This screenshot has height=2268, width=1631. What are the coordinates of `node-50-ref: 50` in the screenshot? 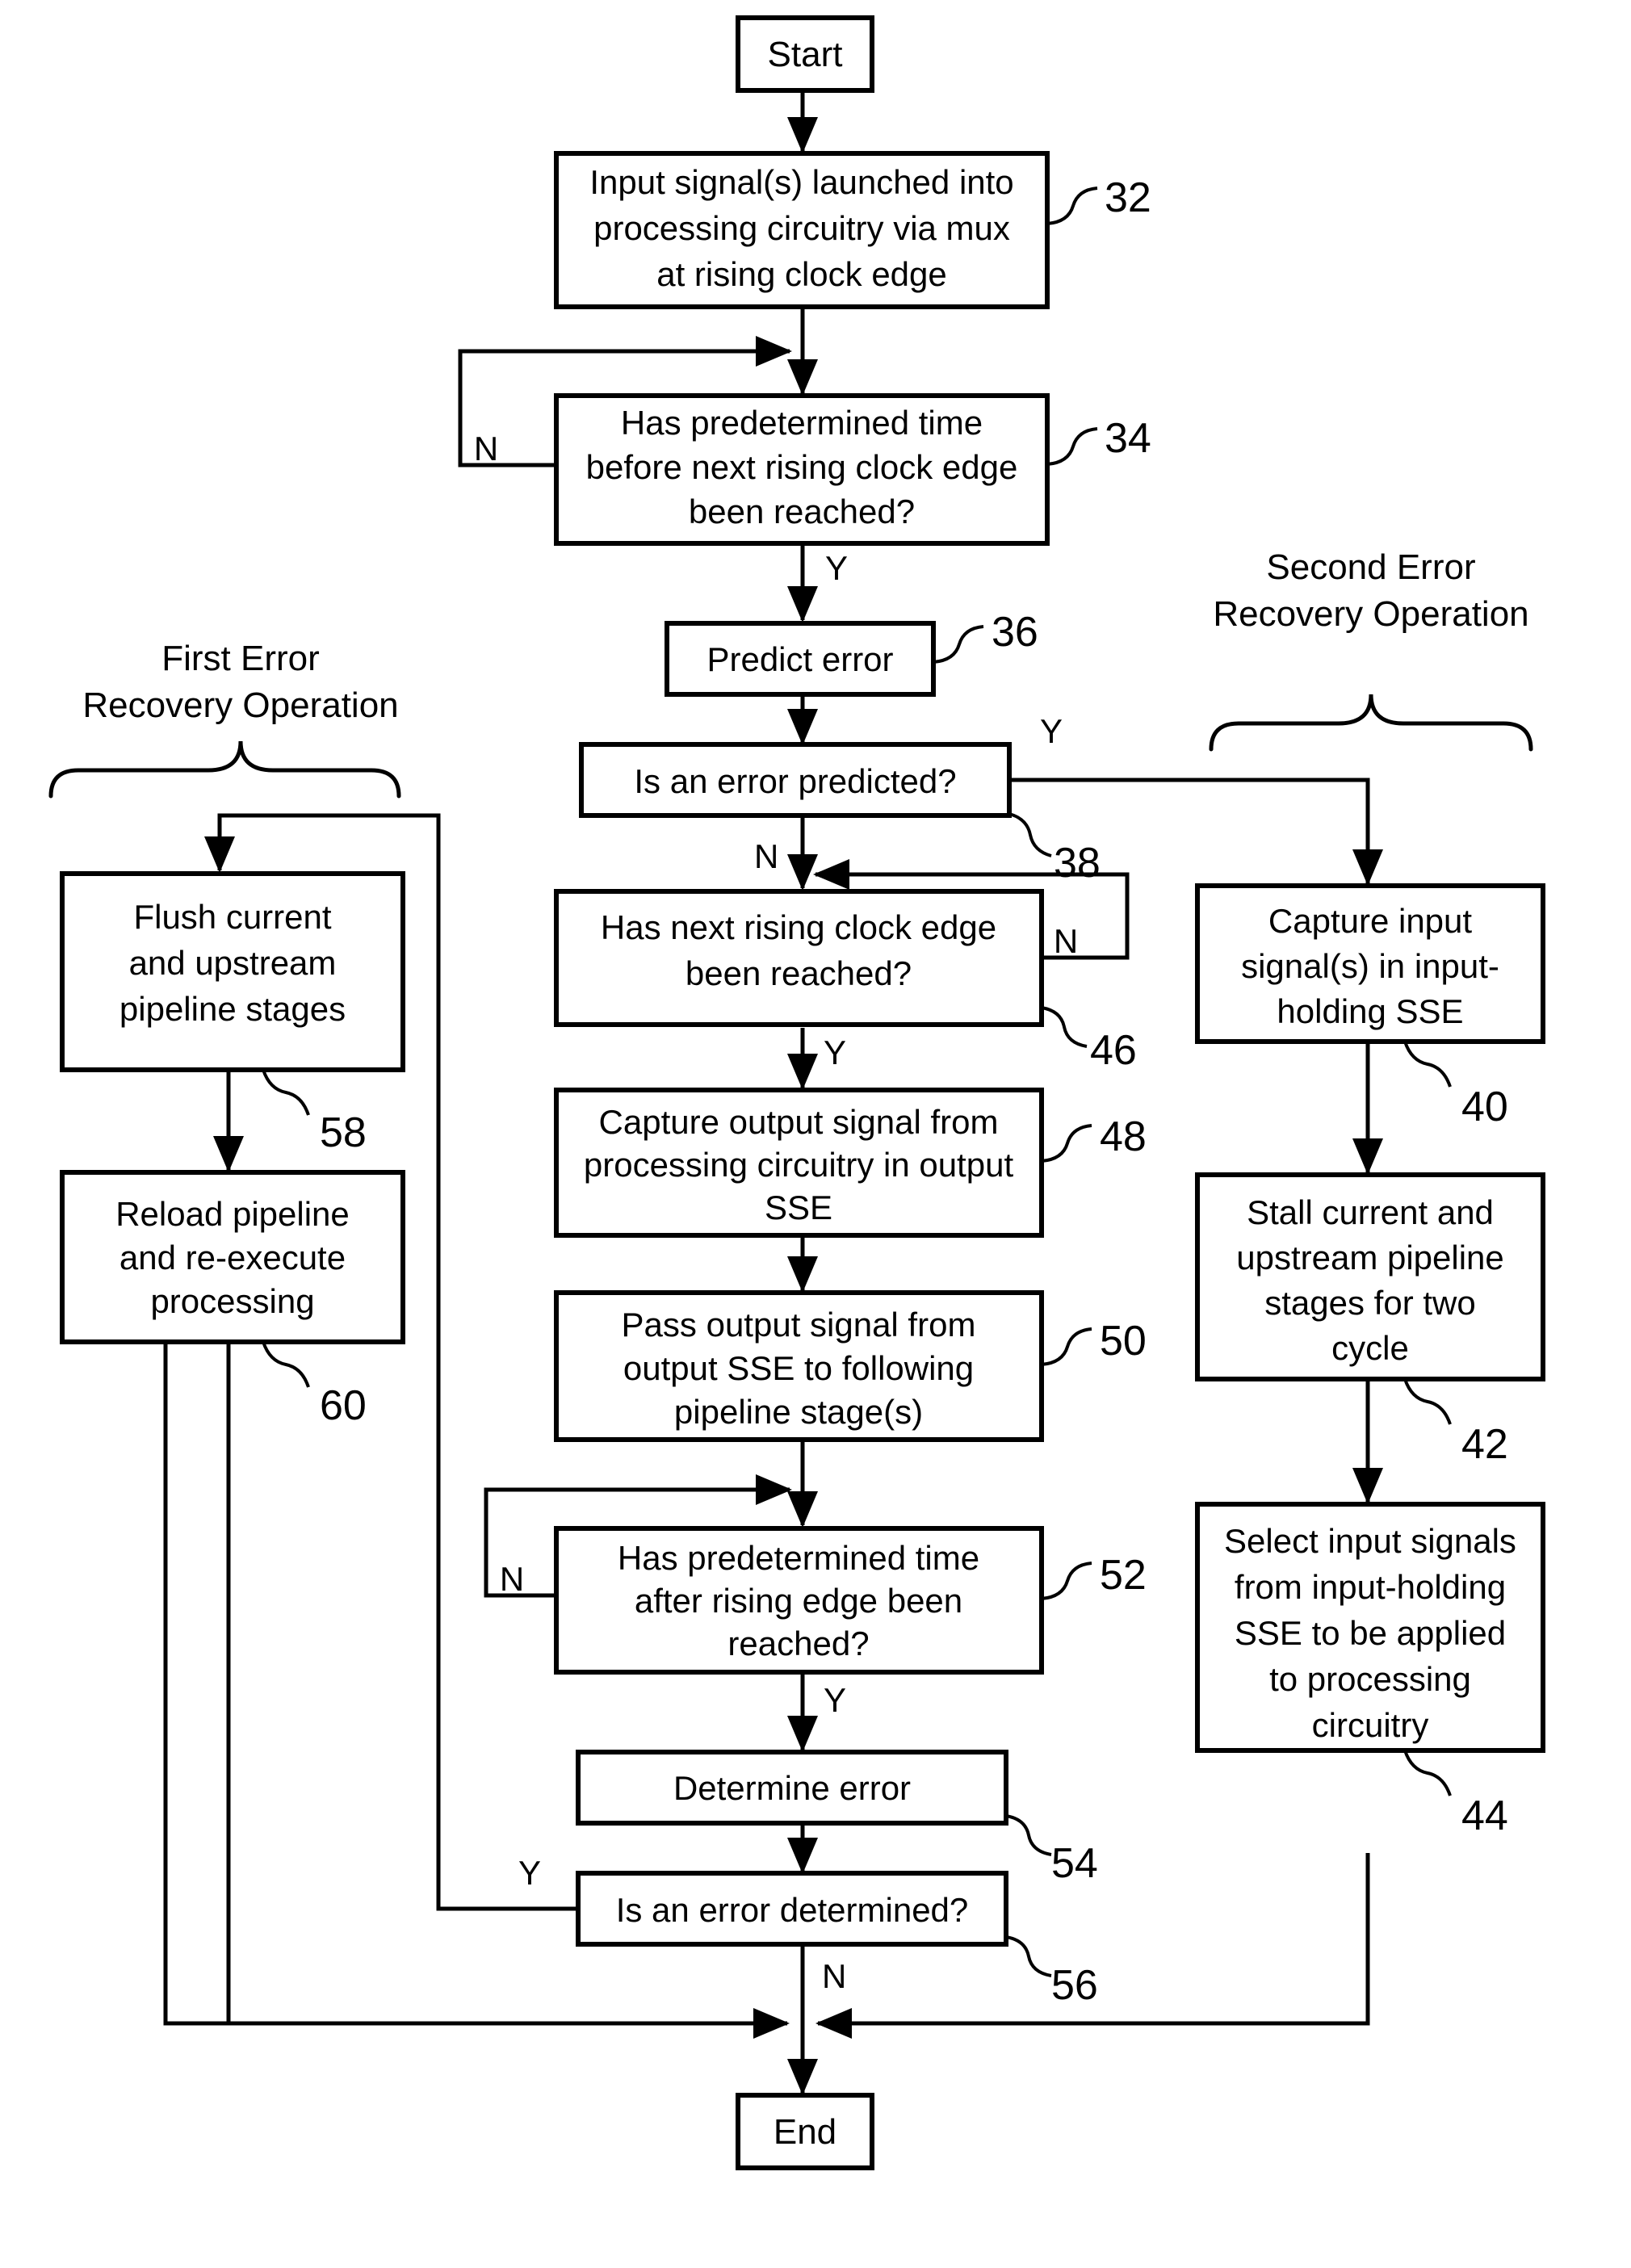 It's located at (1123, 1341).